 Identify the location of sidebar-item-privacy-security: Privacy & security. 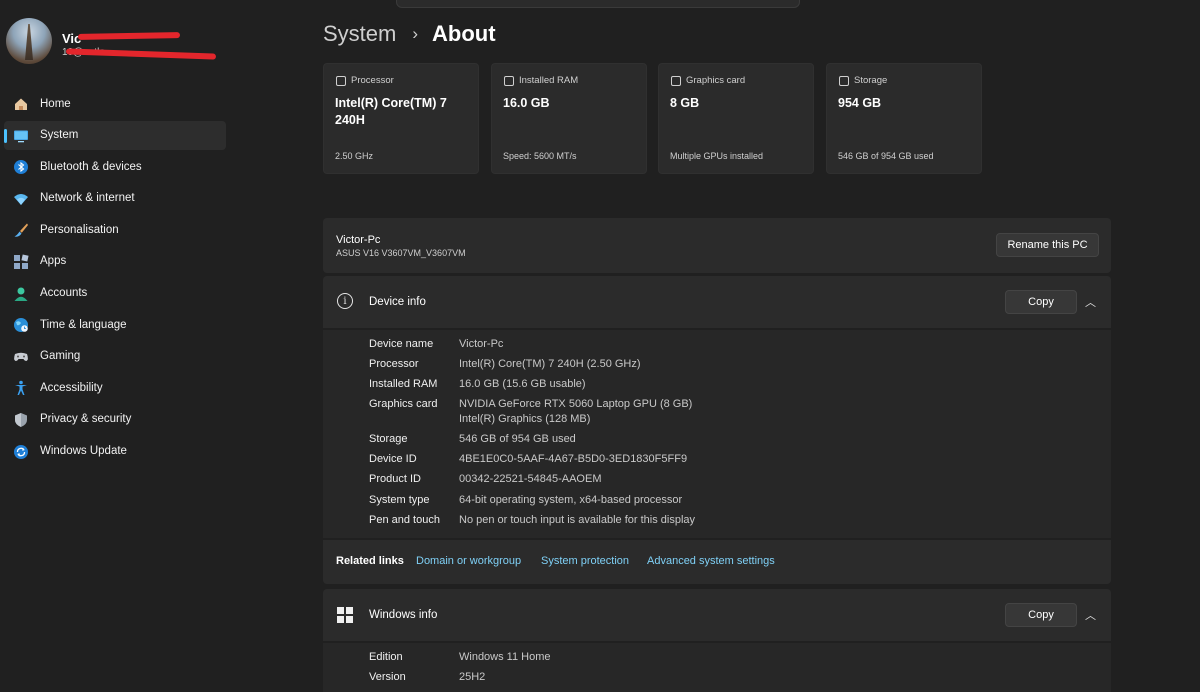
(115, 419).